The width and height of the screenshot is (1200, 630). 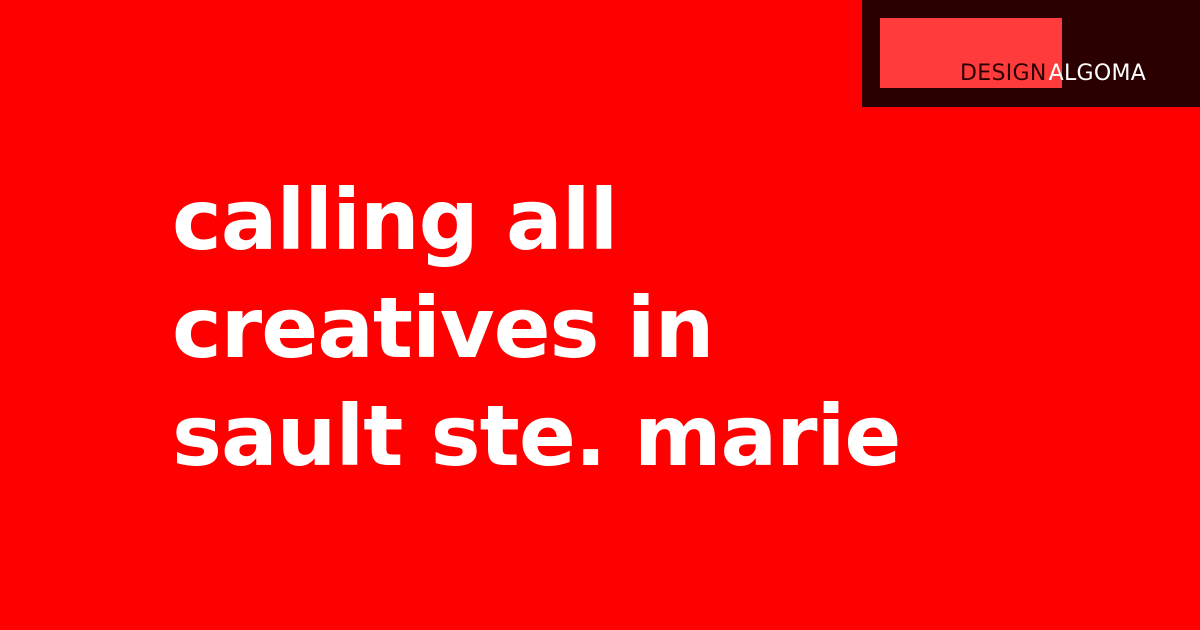 I want to click on logo-word-design: DESIGN, so click(x=1003, y=73).